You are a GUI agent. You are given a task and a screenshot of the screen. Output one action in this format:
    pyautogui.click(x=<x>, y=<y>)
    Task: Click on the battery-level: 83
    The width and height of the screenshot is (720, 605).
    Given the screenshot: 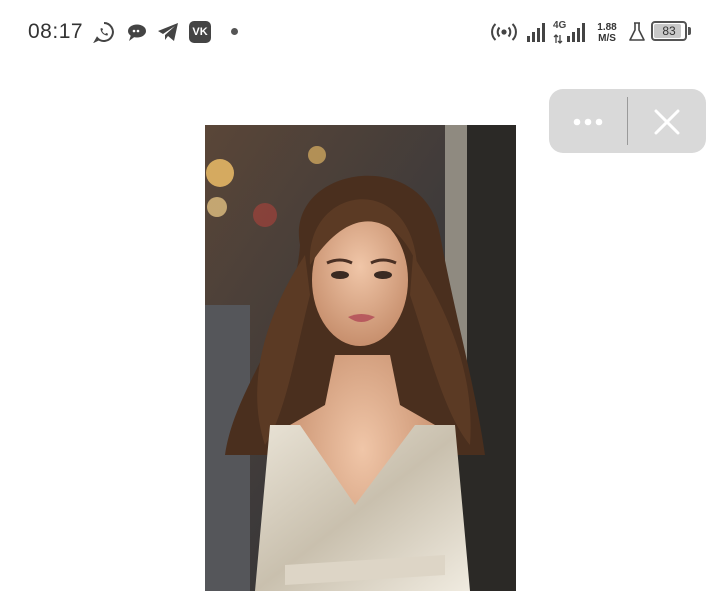 What is the action you would take?
    pyautogui.click(x=669, y=31)
    